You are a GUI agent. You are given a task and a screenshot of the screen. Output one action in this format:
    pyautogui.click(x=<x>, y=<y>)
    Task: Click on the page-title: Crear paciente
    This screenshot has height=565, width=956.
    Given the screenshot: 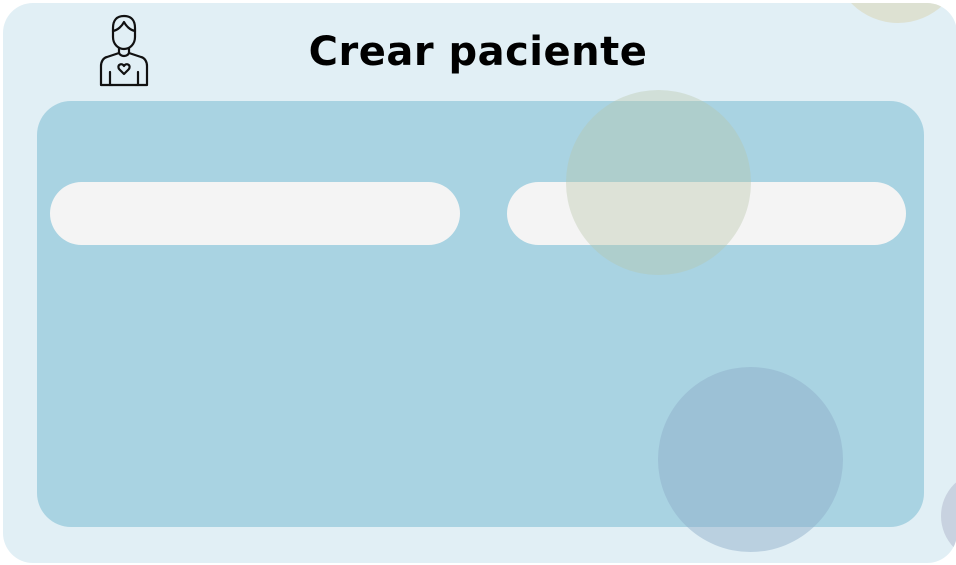 What is the action you would take?
    pyautogui.click(x=478, y=52)
    